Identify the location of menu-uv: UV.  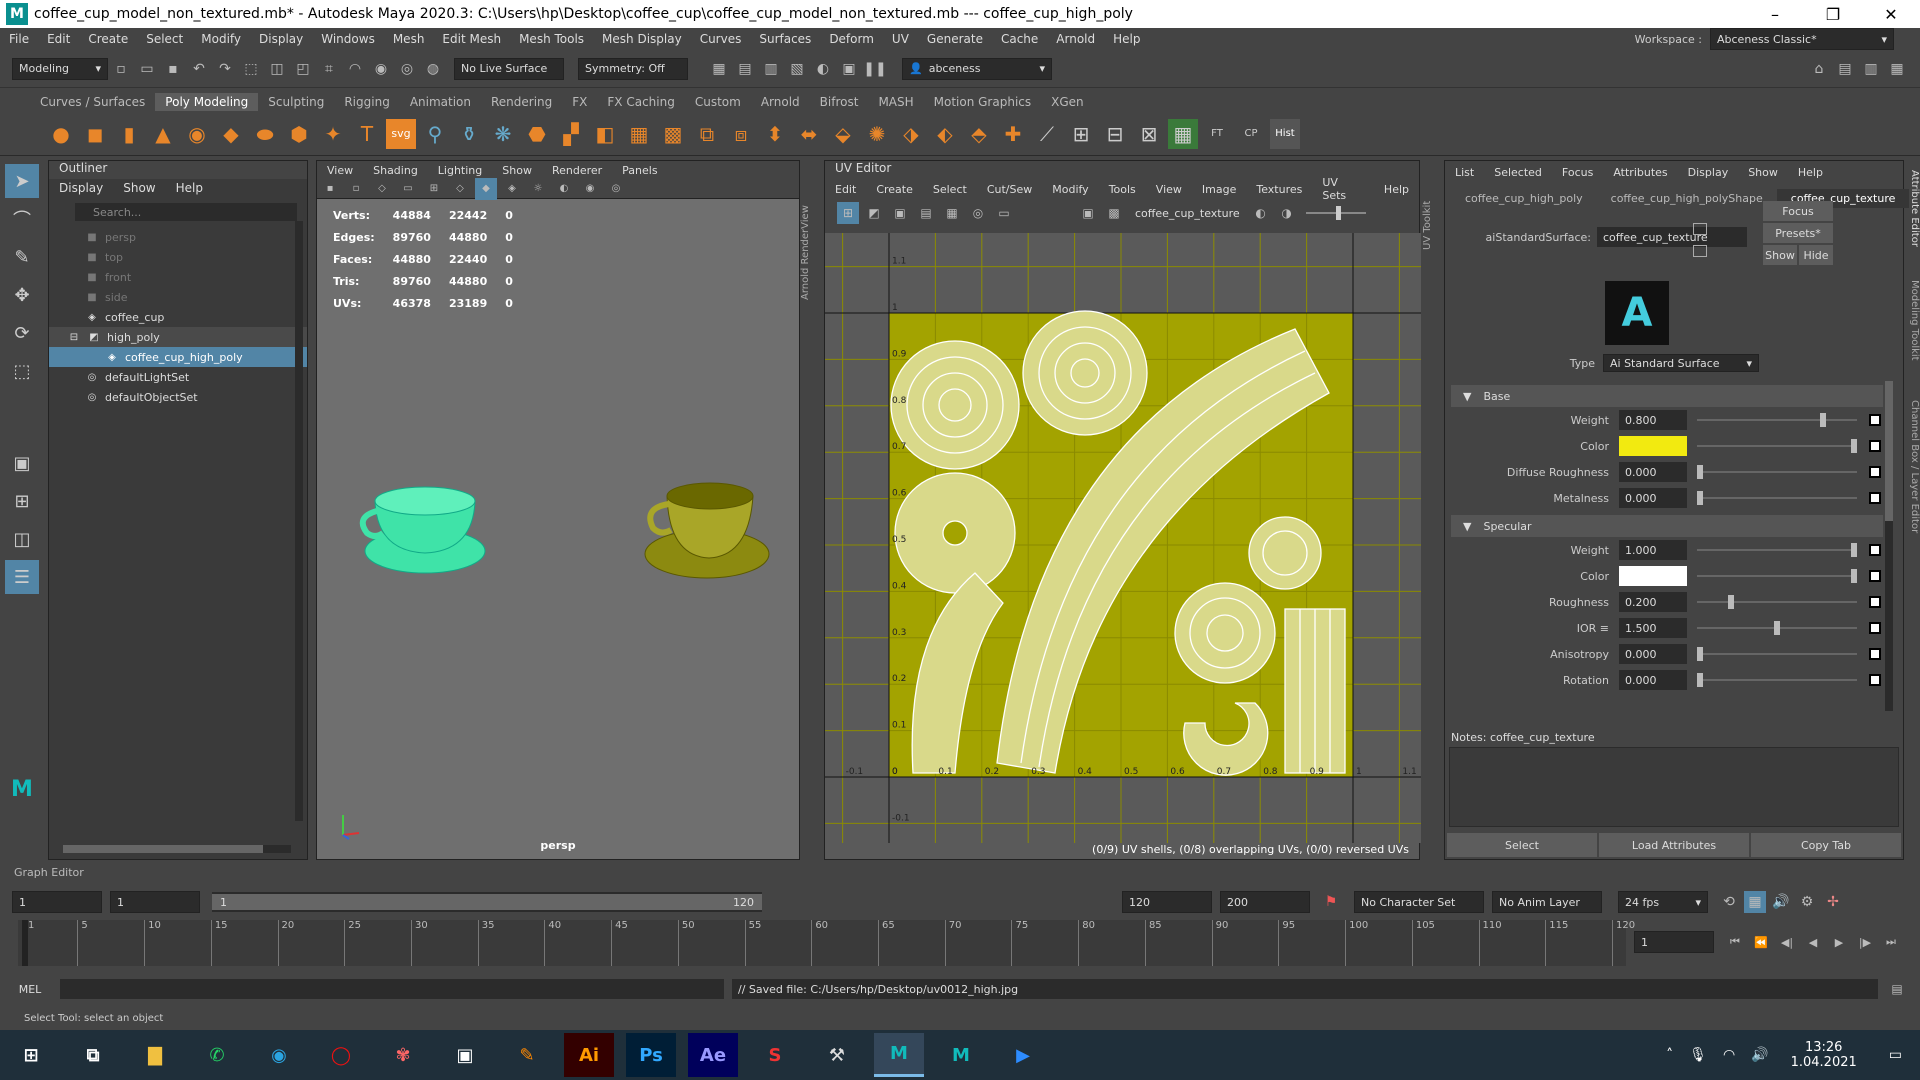
(900, 39).